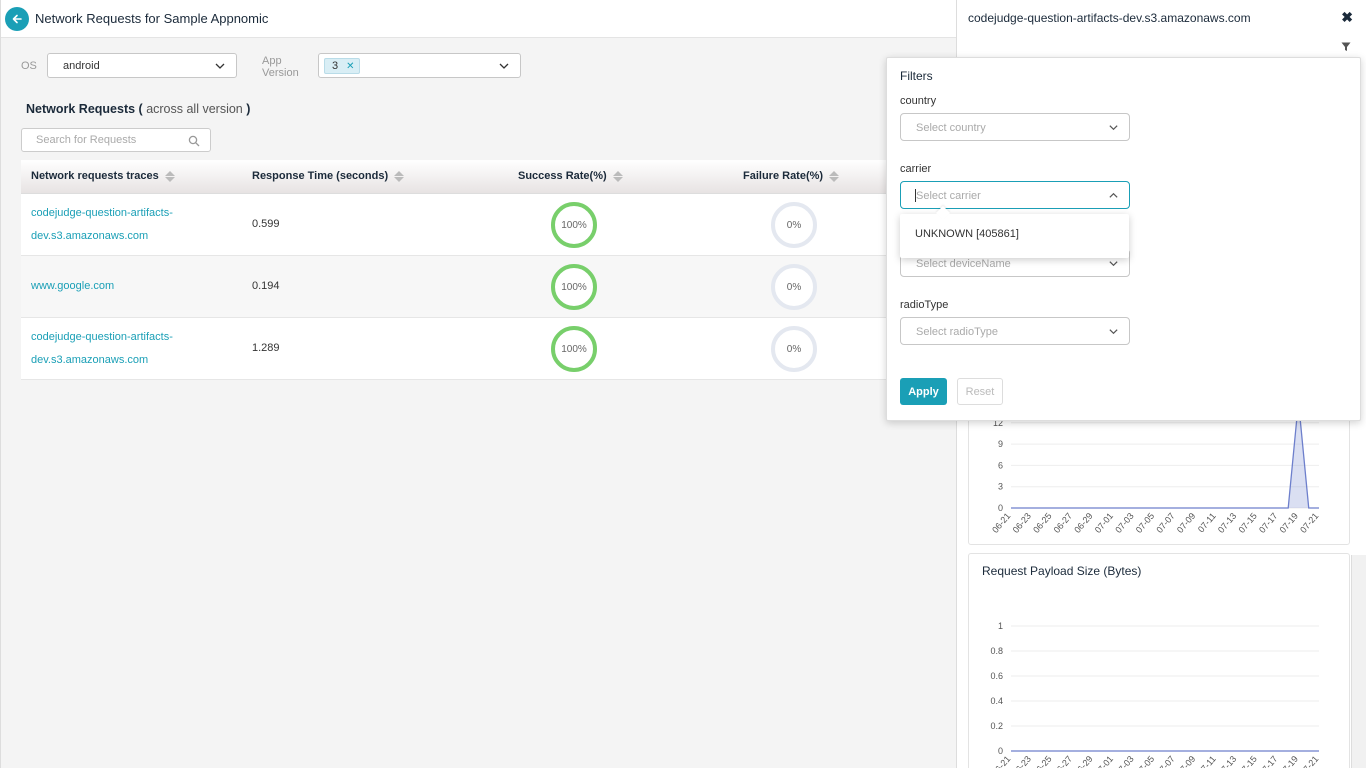 This screenshot has width=1366, height=768. I want to click on app-version-label-line1: App, so click(272, 61).